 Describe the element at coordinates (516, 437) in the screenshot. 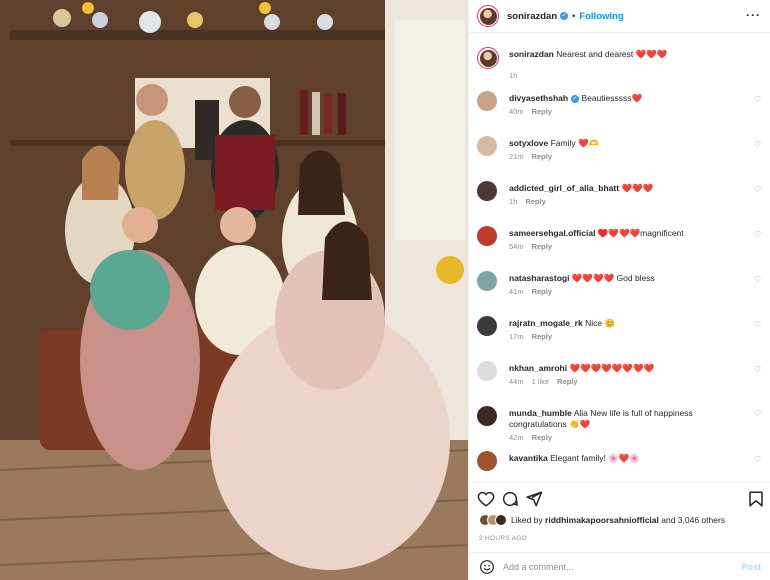

I see `comment-time: 42m` at that location.